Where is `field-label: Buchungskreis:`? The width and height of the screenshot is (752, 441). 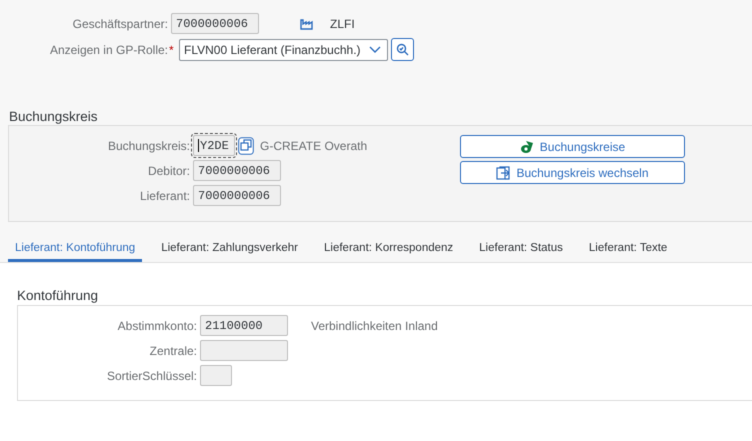
field-label: Buchungskreis: is located at coordinates (148, 145).